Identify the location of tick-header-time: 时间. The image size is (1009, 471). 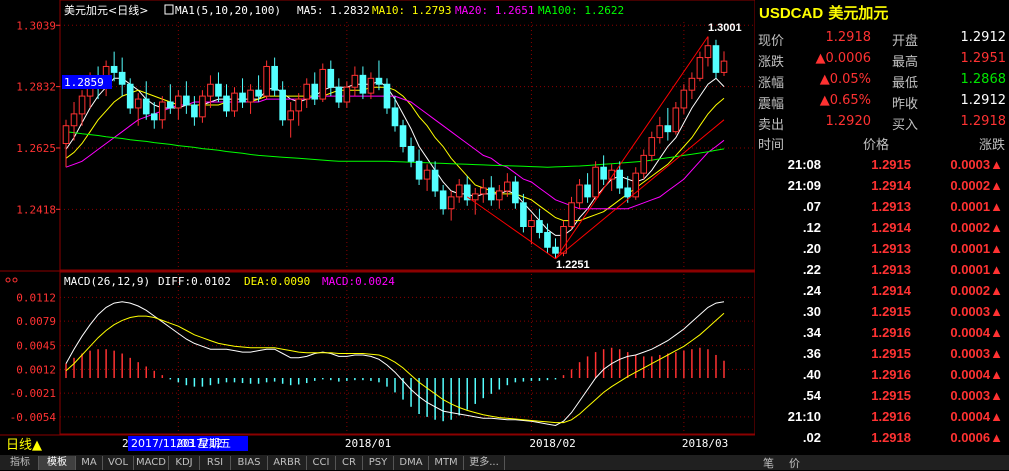
(771, 145).